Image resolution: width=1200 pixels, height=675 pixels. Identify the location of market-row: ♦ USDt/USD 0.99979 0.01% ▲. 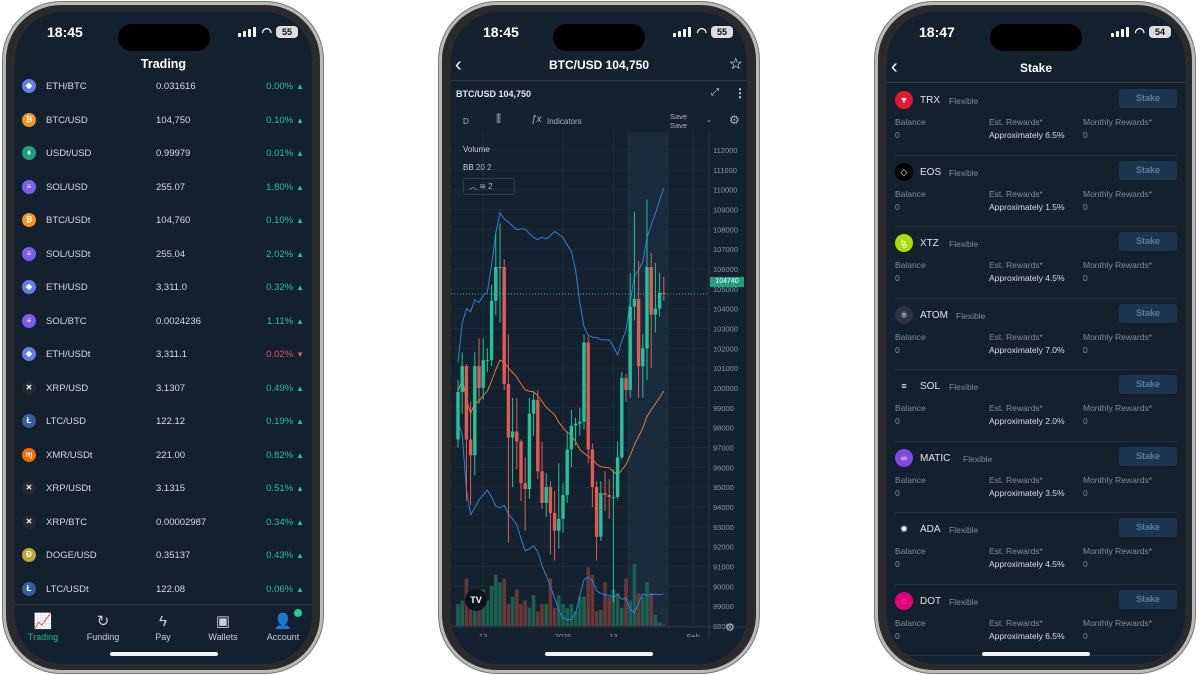
(163, 153).